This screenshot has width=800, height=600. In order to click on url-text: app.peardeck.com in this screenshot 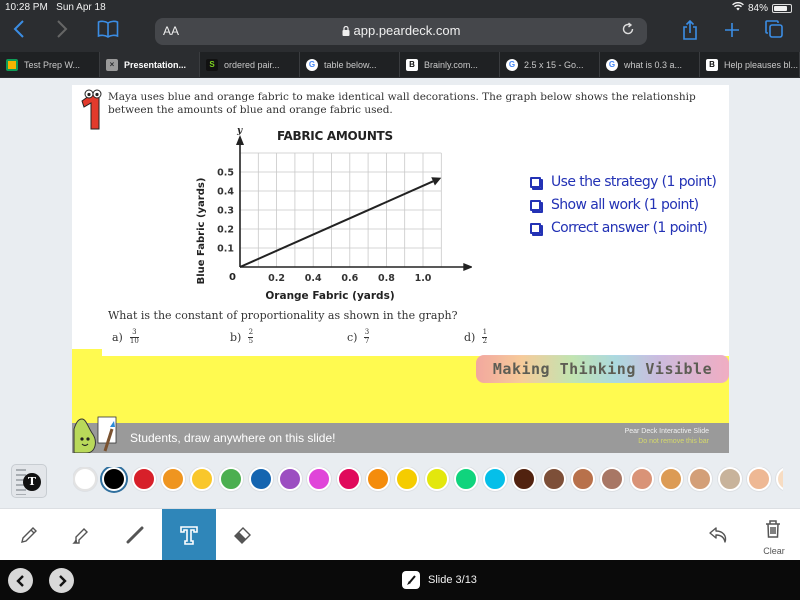, I will do `click(407, 30)`.